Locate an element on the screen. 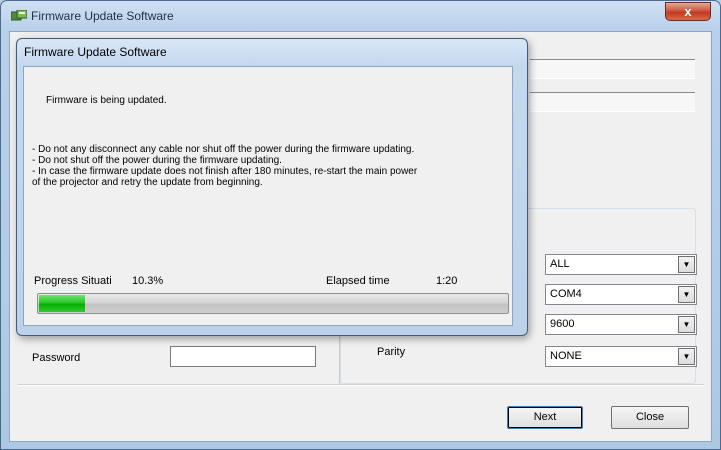 This screenshot has height=450, width=721. progress-bar is located at coordinates (273, 303).